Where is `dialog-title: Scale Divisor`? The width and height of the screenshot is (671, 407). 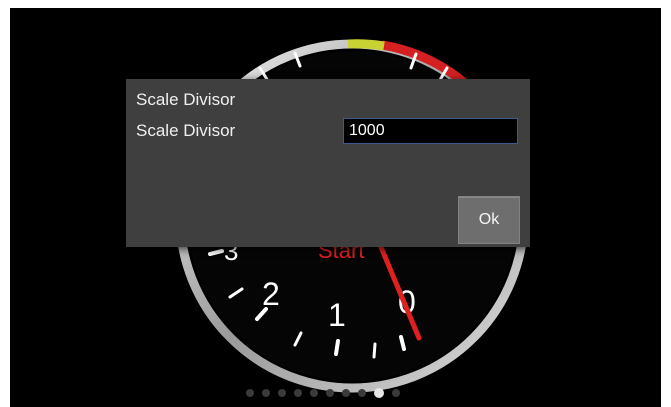 dialog-title: Scale Divisor is located at coordinates (186, 99).